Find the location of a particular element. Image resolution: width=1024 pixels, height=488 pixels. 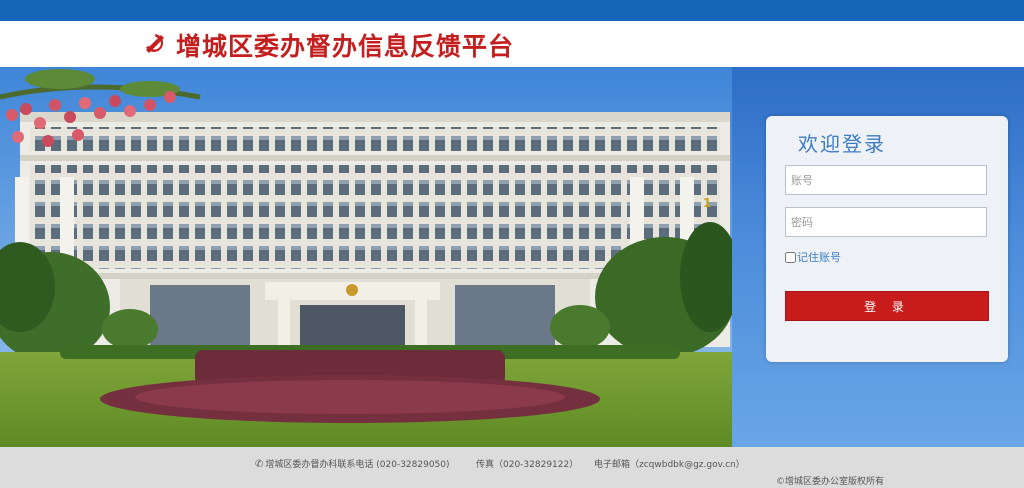

site-title: 增城区委办督办信息反馈平台 is located at coordinates (345, 46).